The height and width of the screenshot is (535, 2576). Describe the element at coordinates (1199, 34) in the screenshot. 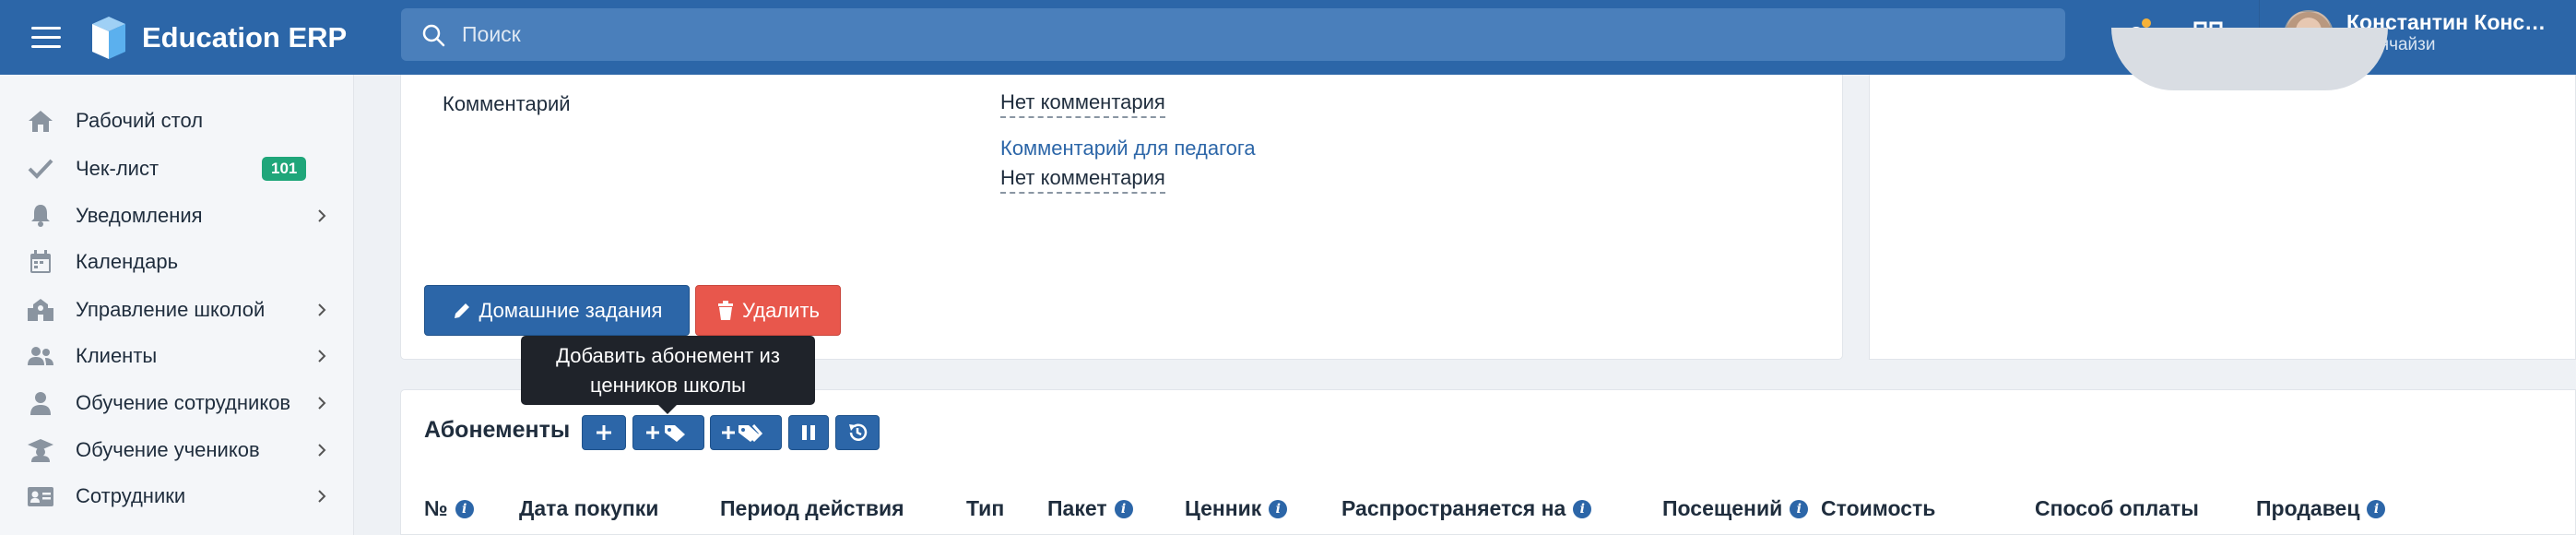

I see `search-input` at that location.